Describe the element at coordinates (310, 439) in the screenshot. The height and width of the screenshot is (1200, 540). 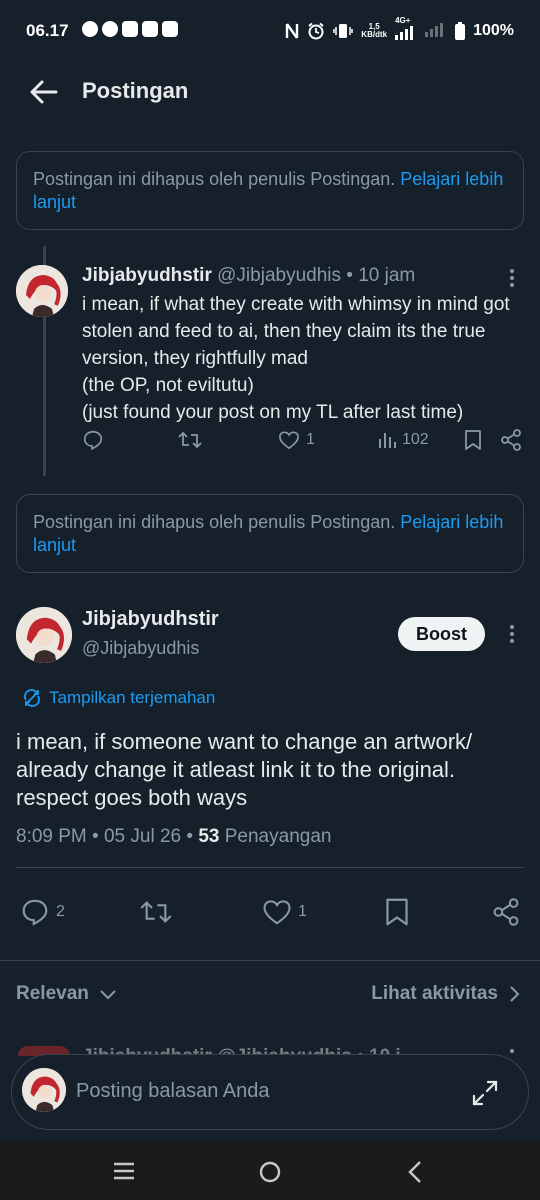
I see `reply-like-count: 1` at that location.